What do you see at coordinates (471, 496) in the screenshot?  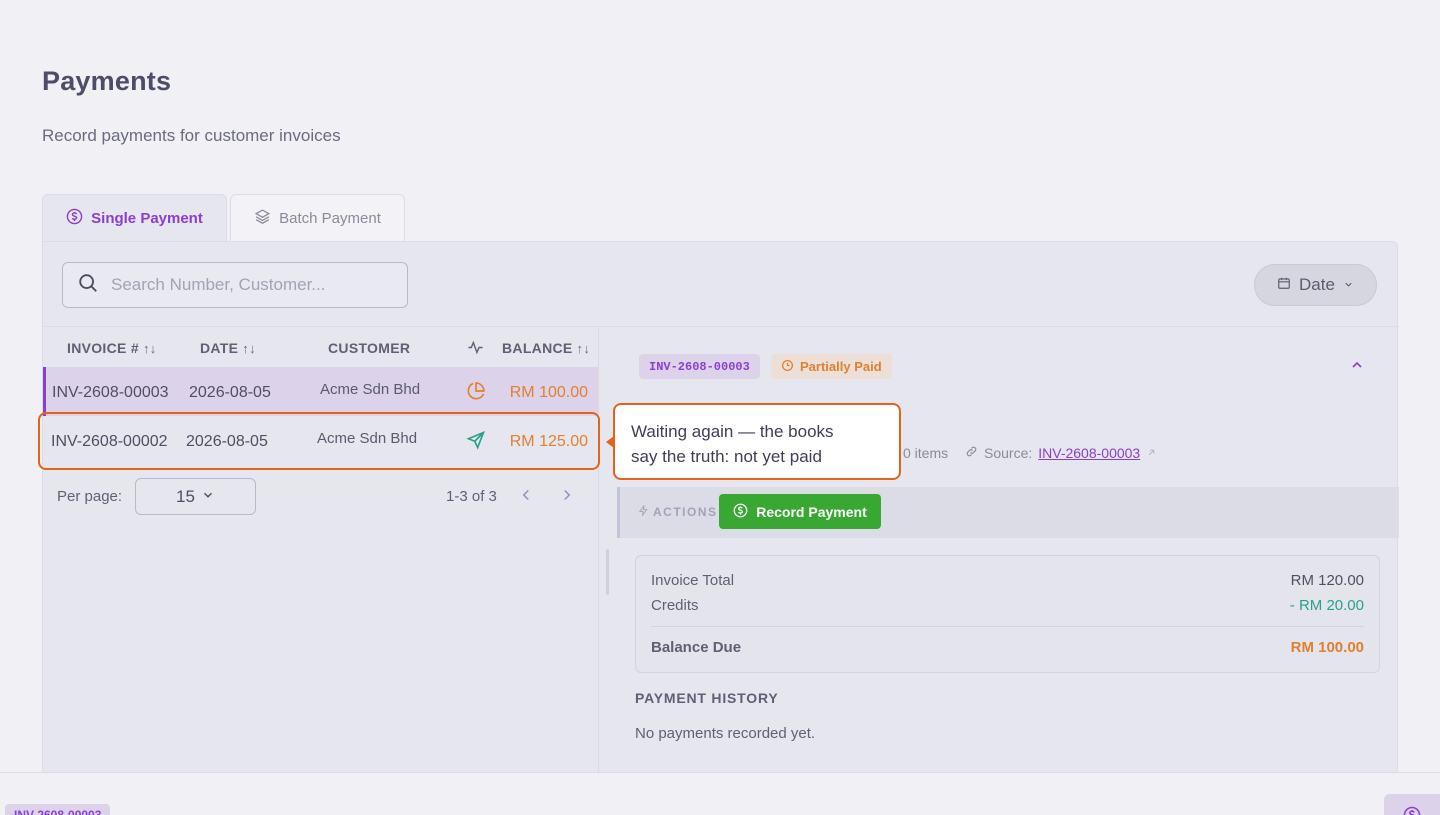 I see `pagination-range: 1-3 of 3` at bounding box center [471, 496].